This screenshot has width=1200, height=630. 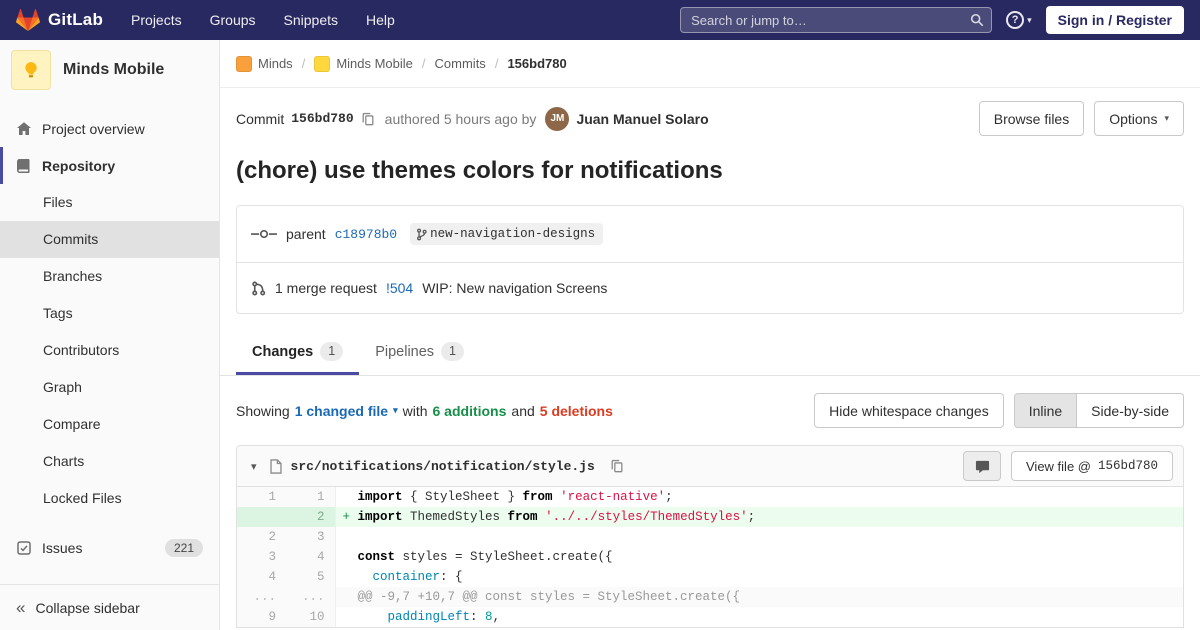 I want to click on navbar-item-projects: Projects, so click(x=156, y=20).